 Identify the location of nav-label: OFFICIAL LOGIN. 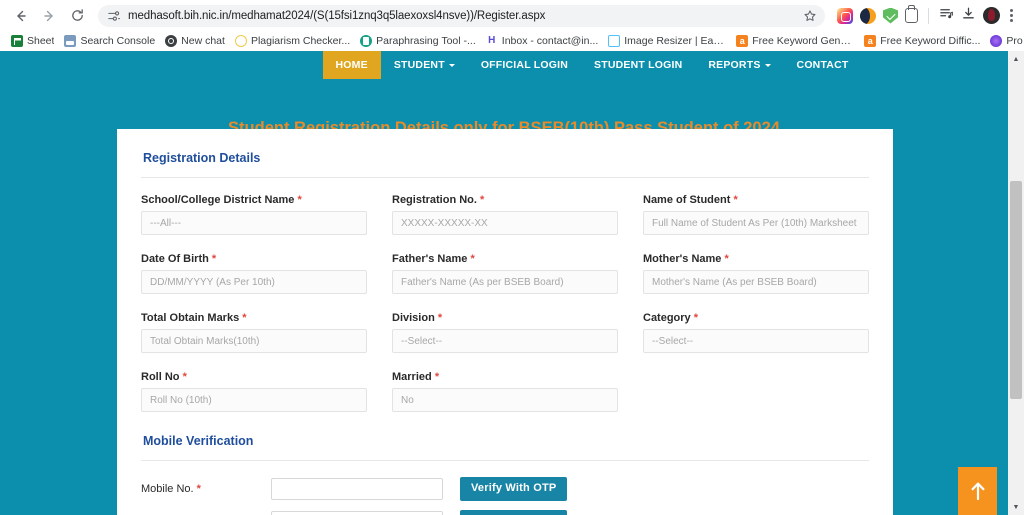
(524, 65).